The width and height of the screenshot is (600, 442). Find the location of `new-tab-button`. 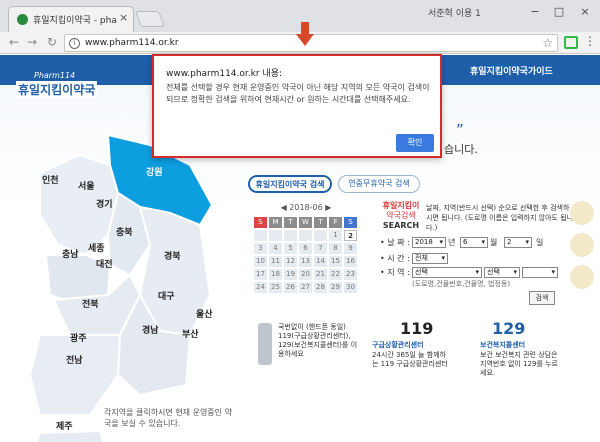

new-tab-button is located at coordinates (150, 19).